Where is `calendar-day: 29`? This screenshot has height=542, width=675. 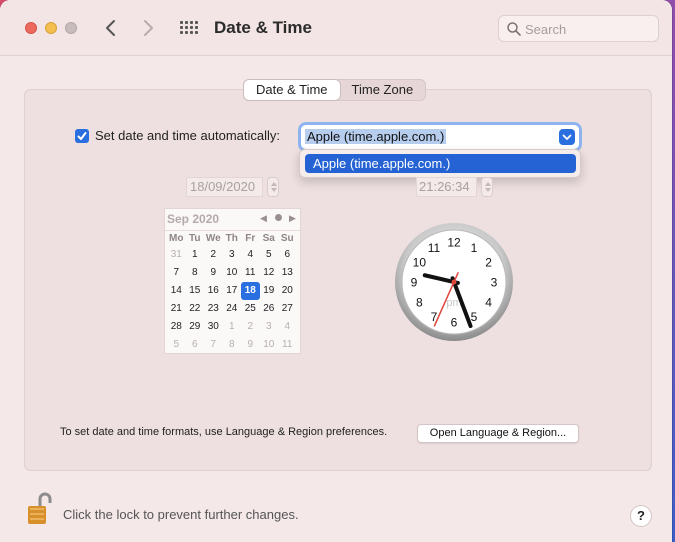 calendar-day: 29 is located at coordinates (195, 327).